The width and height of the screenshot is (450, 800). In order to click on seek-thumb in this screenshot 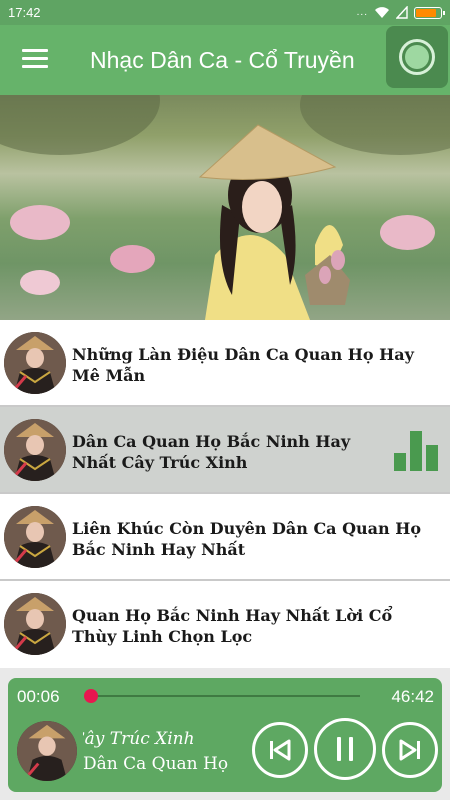, I will do `click(90, 696)`.